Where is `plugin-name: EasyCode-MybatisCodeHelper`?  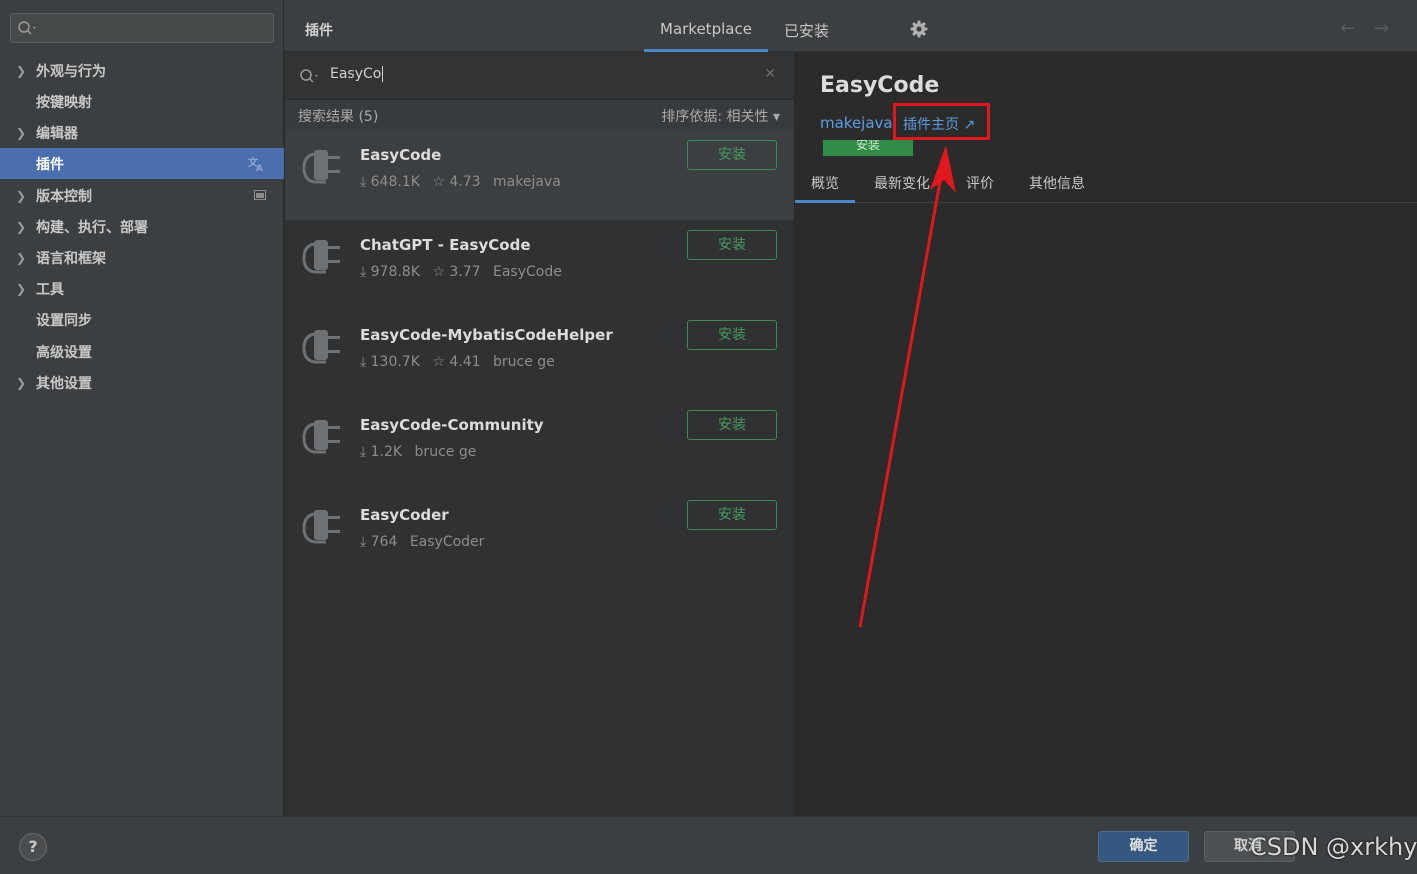
plugin-name: EasyCode-MybatisCodeHelper is located at coordinates (486, 335).